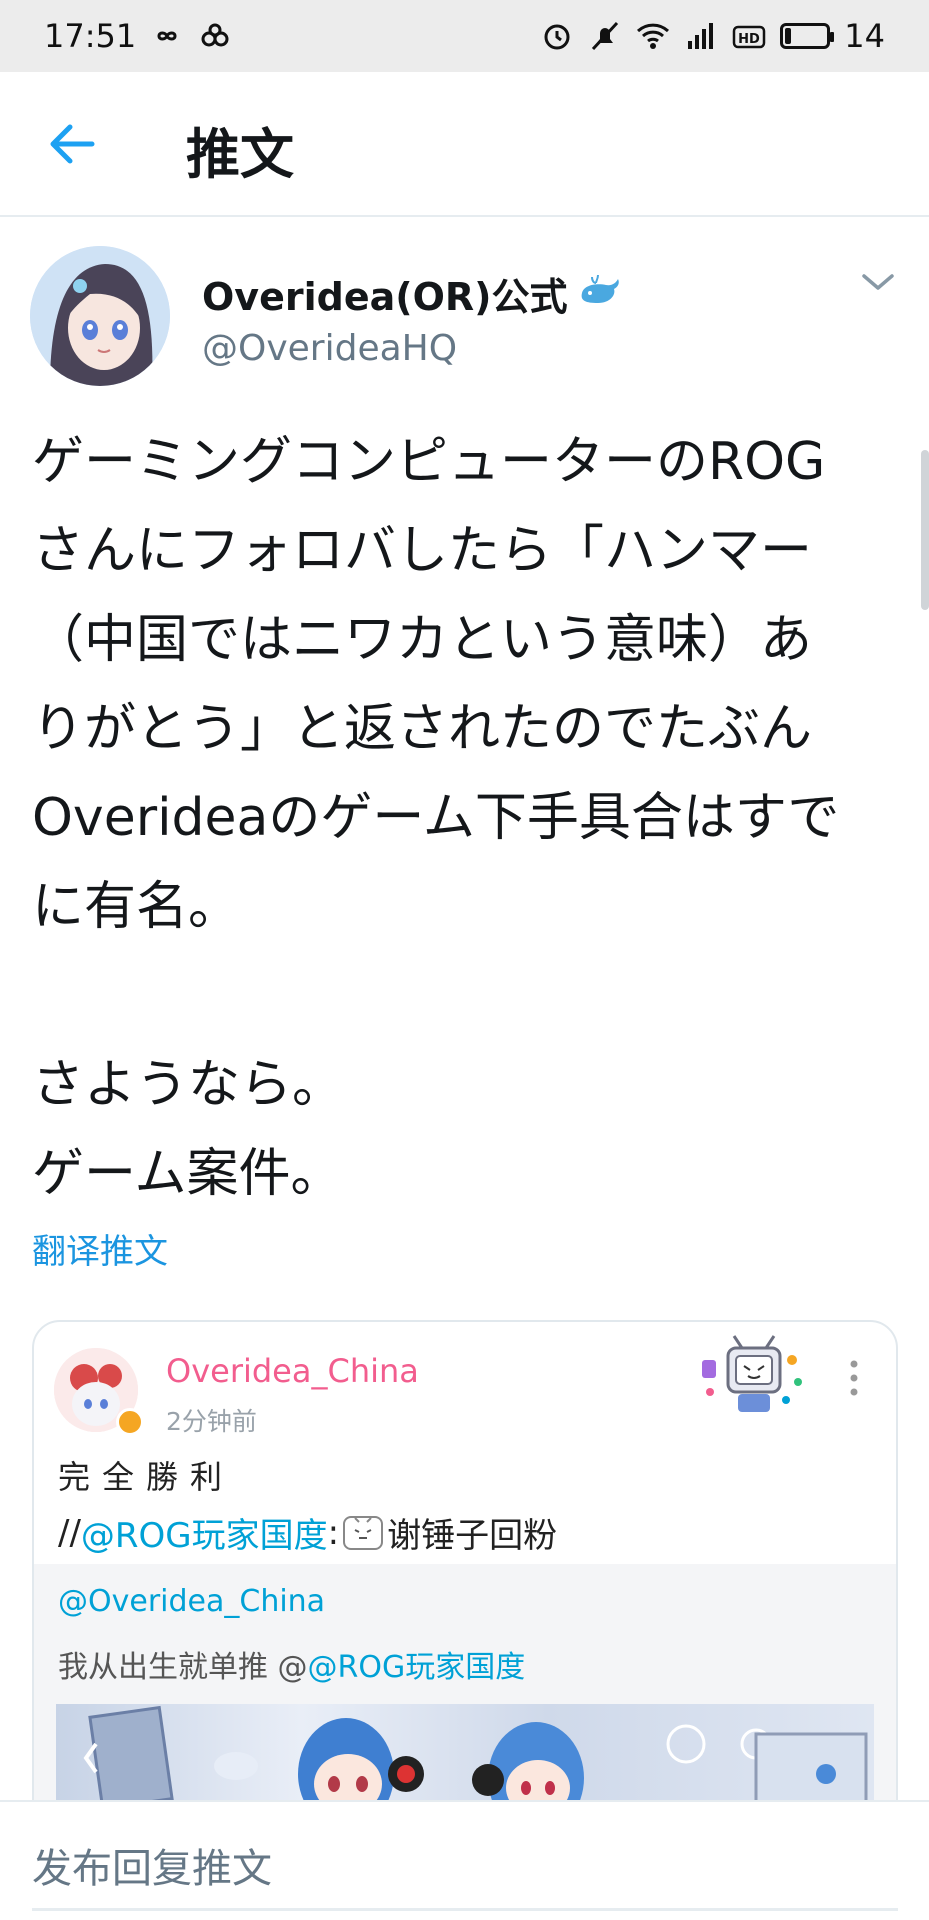  Describe the element at coordinates (333, 1532) in the screenshot. I see `repost-colon: :` at that location.